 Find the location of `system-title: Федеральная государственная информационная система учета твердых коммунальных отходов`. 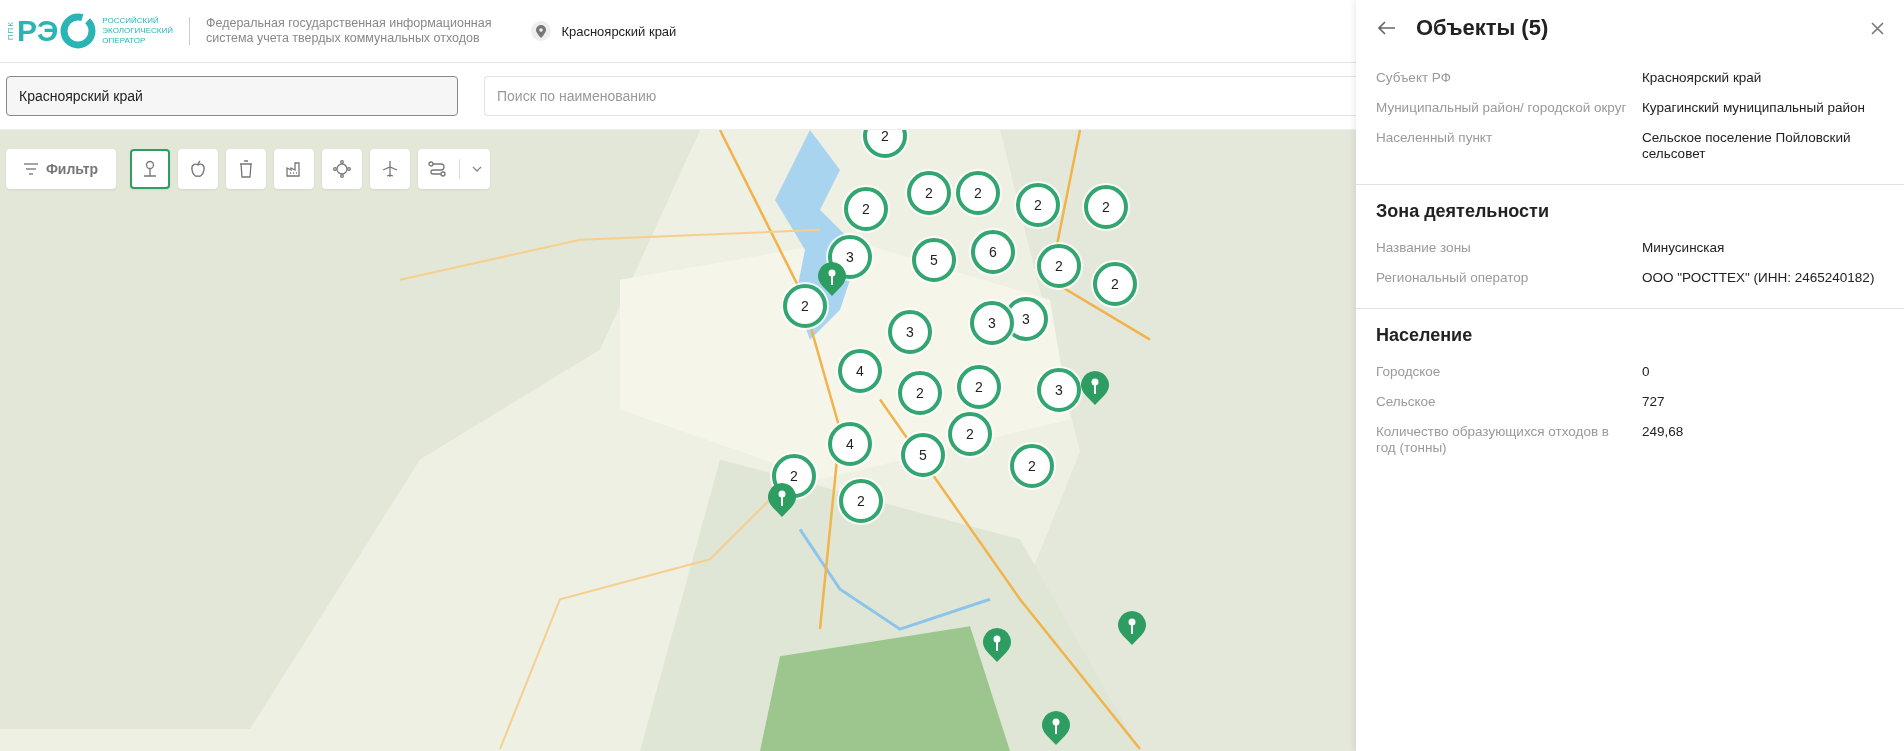

system-title: Федеральная государственная информационная система учета твердых коммунальных отходов is located at coordinates (349, 31).